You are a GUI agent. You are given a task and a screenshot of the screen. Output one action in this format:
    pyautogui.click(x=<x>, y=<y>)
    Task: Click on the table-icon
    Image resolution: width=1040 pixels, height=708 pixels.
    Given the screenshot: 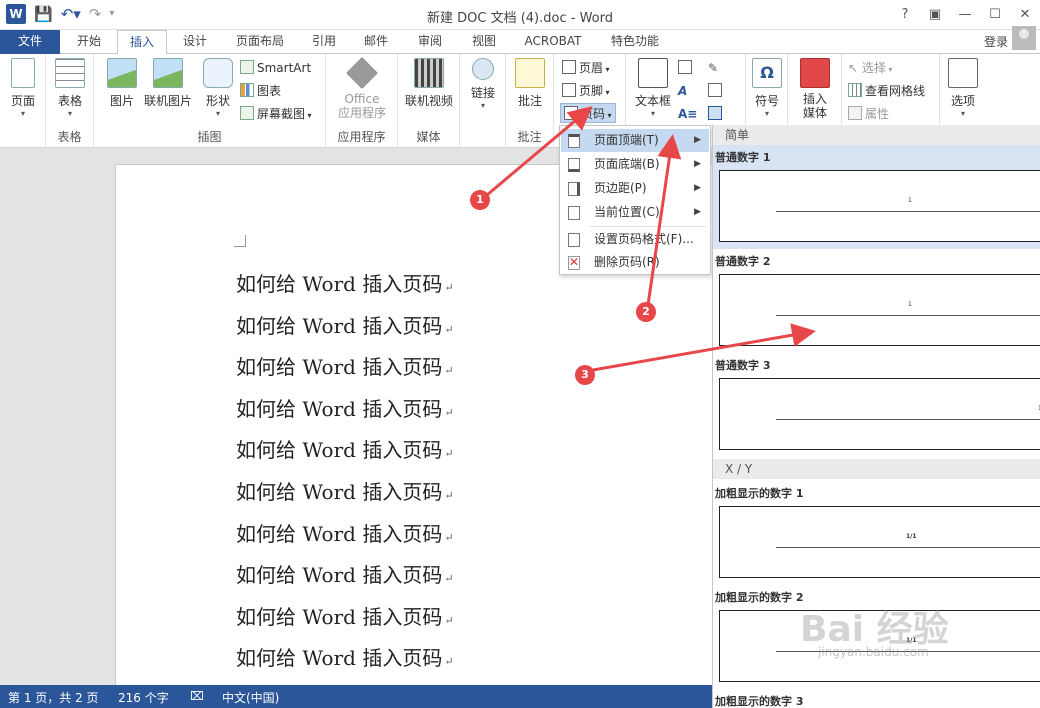 What is the action you would take?
    pyautogui.click(x=70, y=73)
    